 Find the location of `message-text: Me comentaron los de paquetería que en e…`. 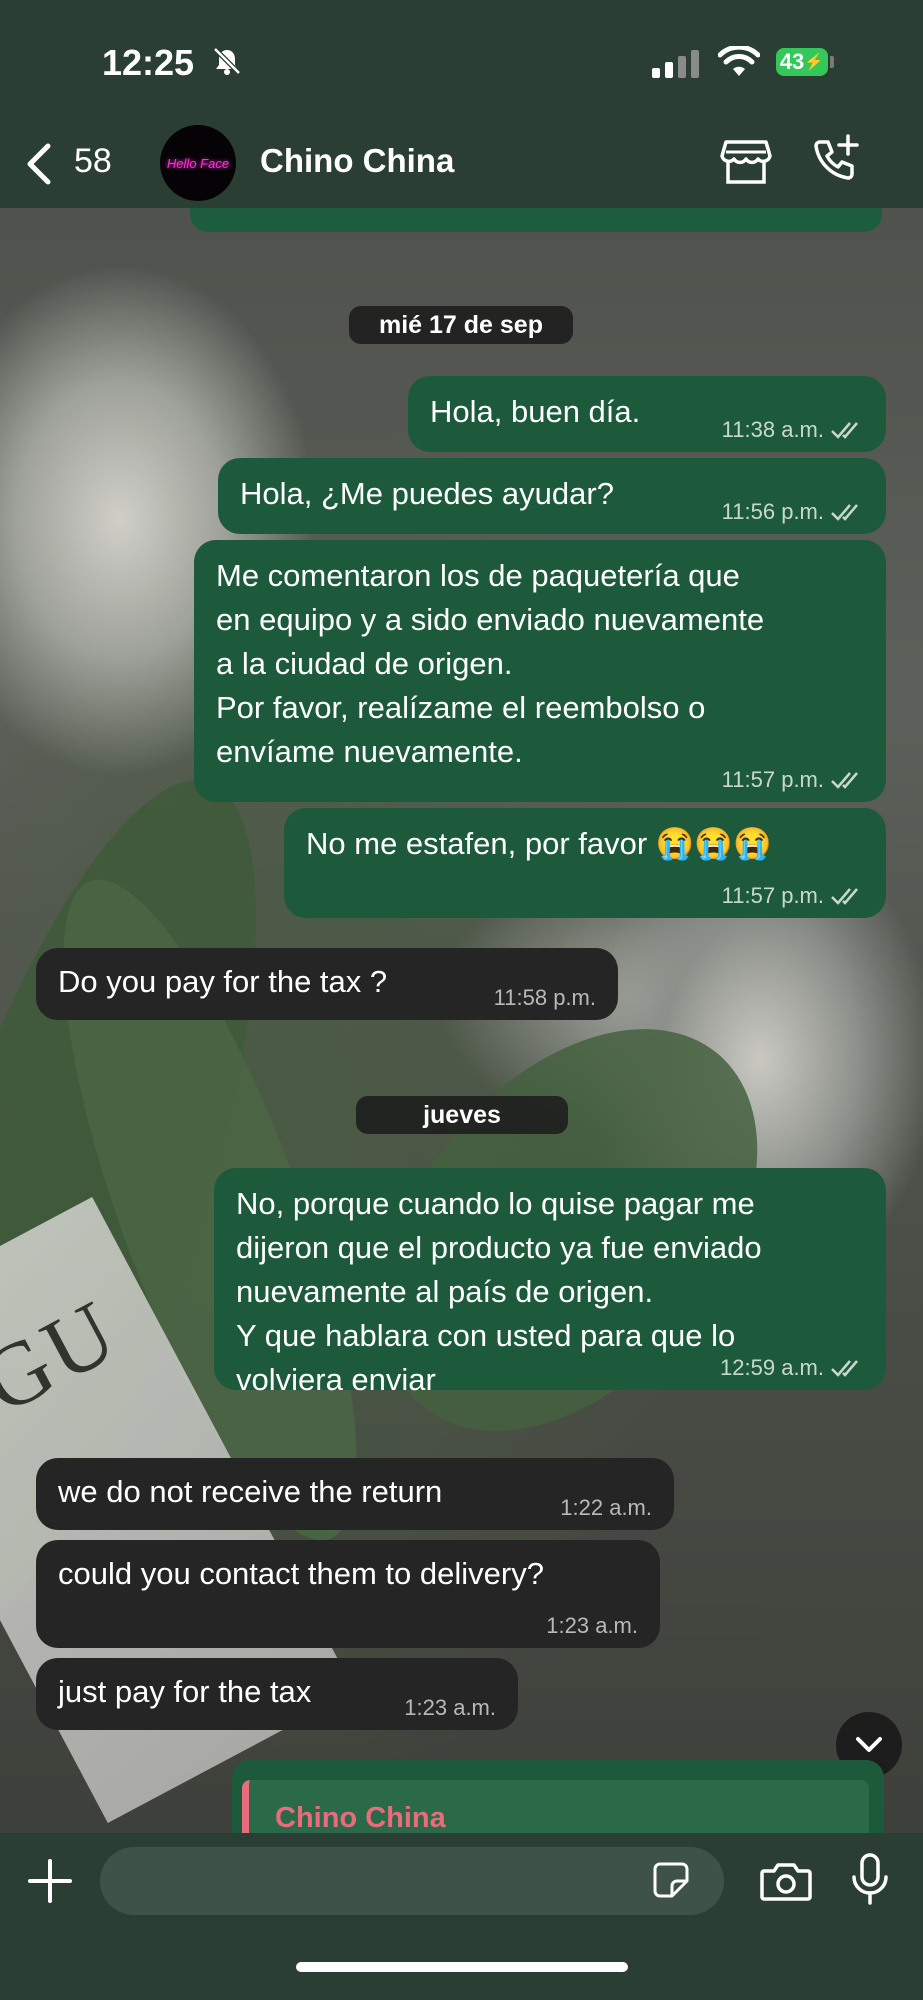

message-text: Me comentaron los de paquetería que en e… is located at coordinates (490, 663).